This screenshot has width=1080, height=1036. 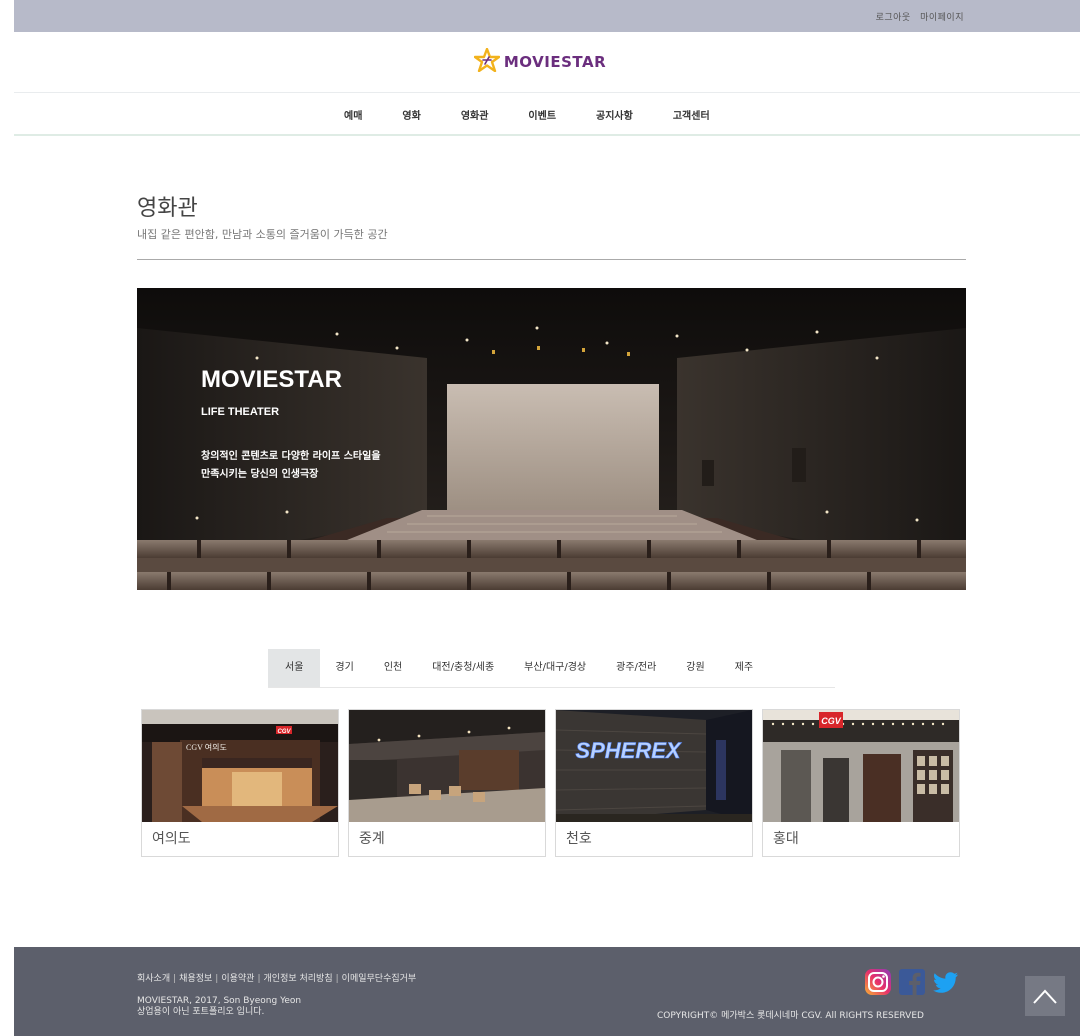 I want to click on footer-info-line2: 상업용이 아닌 포트폴리오 입니다., so click(x=201, y=1012).